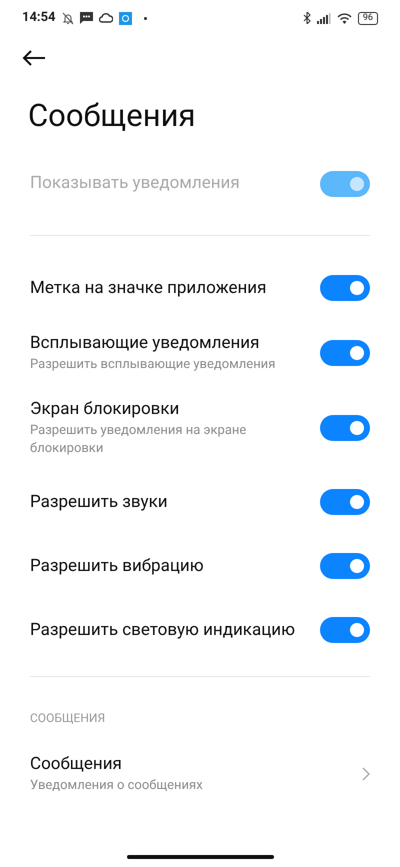 The width and height of the screenshot is (400, 867). What do you see at coordinates (344, 18) in the screenshot?
I see `wifi-icon` at bounding box center [344, 18].